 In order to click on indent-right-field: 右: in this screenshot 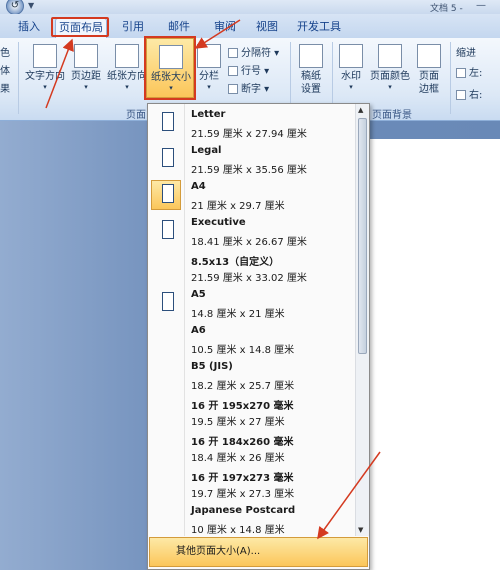, I will do `click(469, 93)`.